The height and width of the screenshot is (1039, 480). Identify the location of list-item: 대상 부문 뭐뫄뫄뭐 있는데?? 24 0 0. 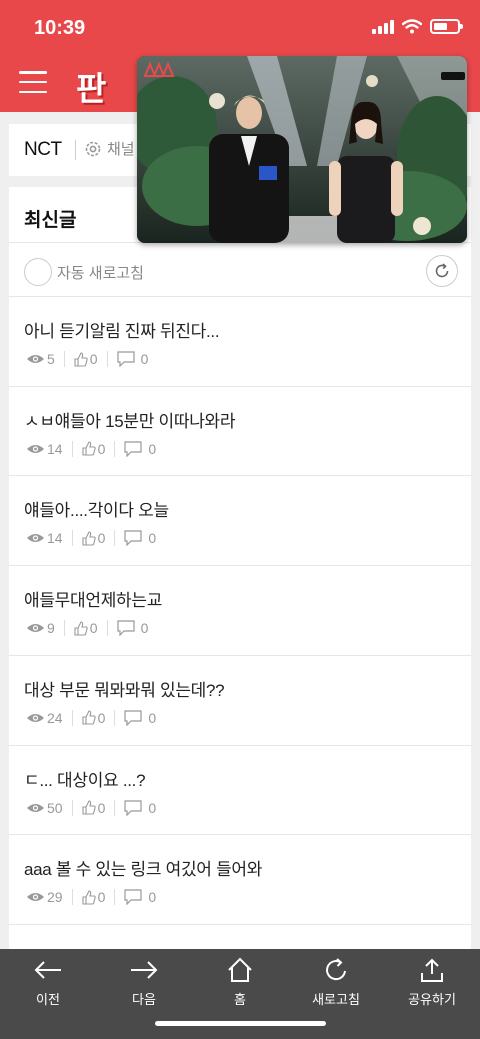
(240, 699).